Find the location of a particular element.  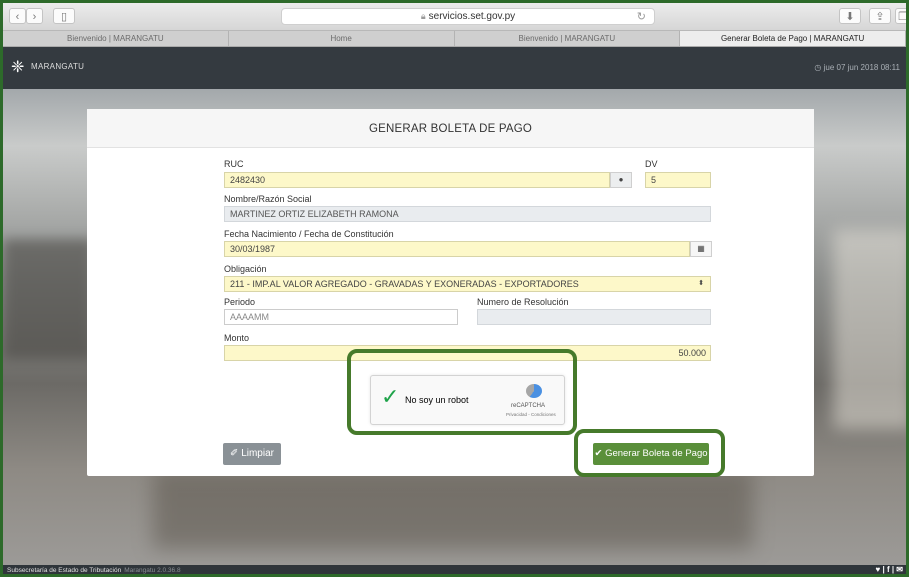

tabs-overview-icon: ❐ is located at coordinates (900, 16).